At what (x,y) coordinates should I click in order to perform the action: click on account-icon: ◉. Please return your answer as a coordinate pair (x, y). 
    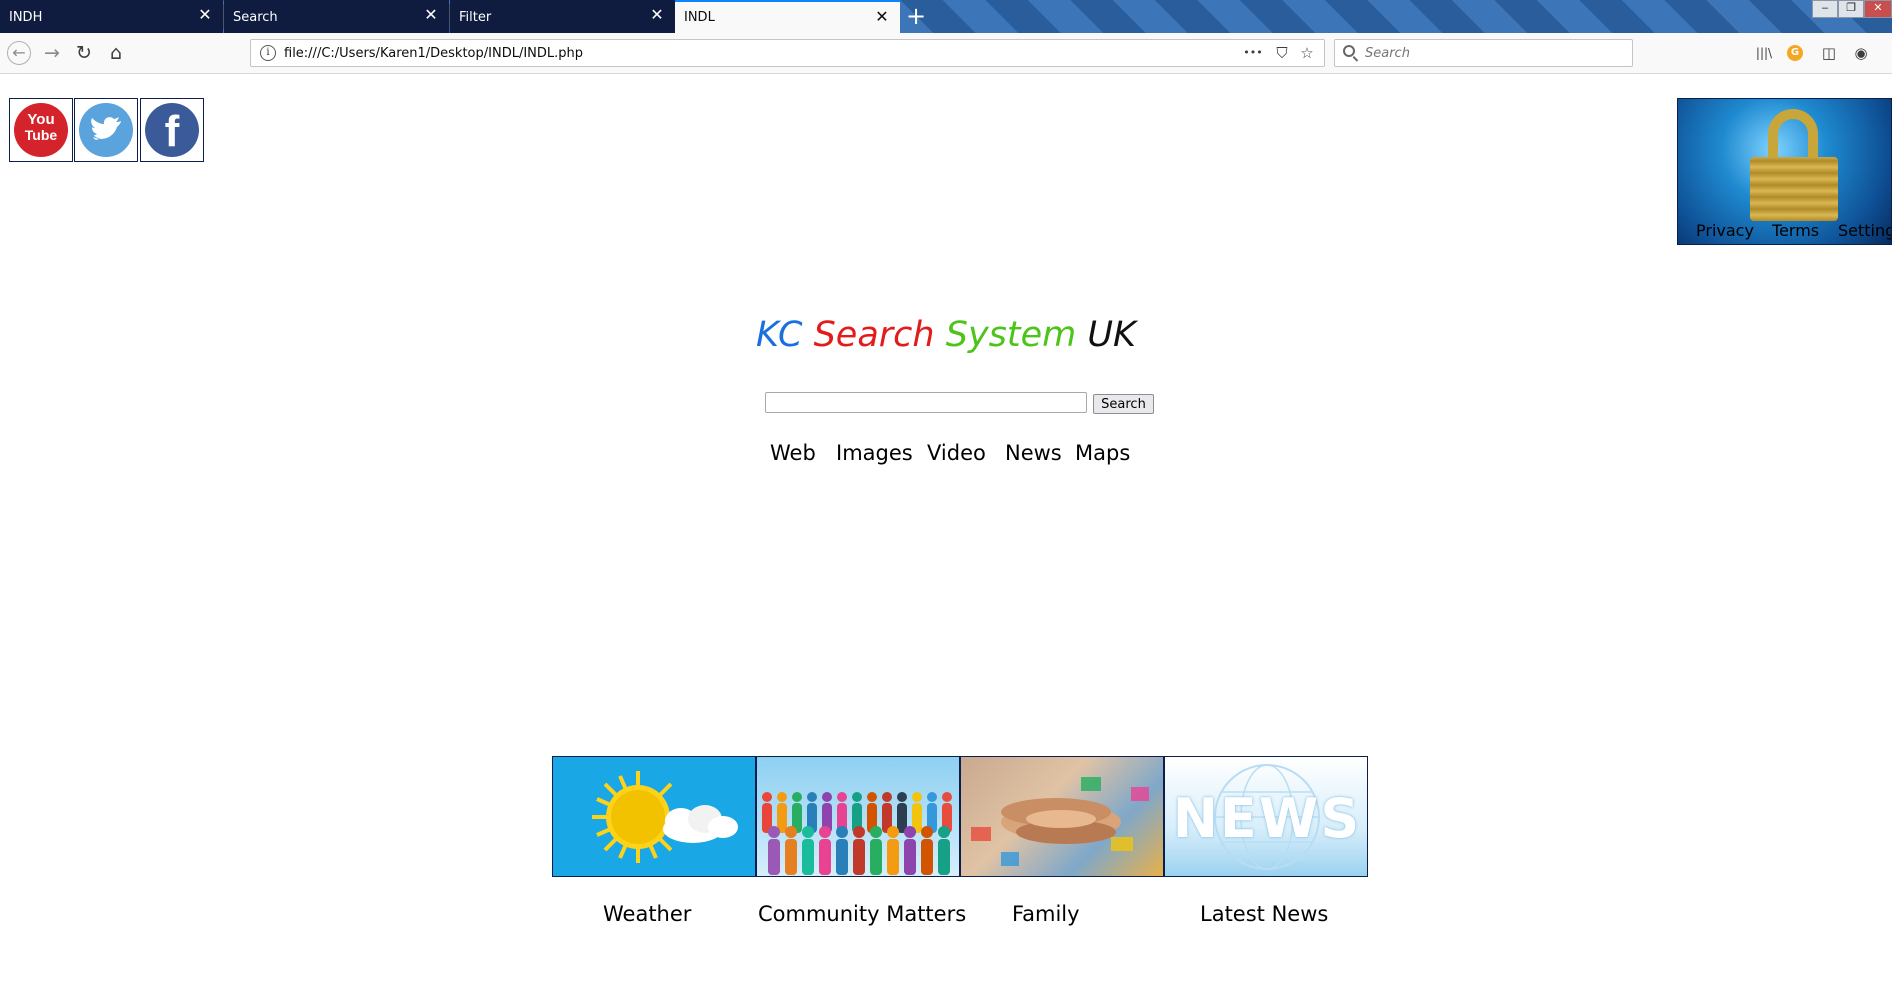
    Looking at the image, I should click on (1861, 53).